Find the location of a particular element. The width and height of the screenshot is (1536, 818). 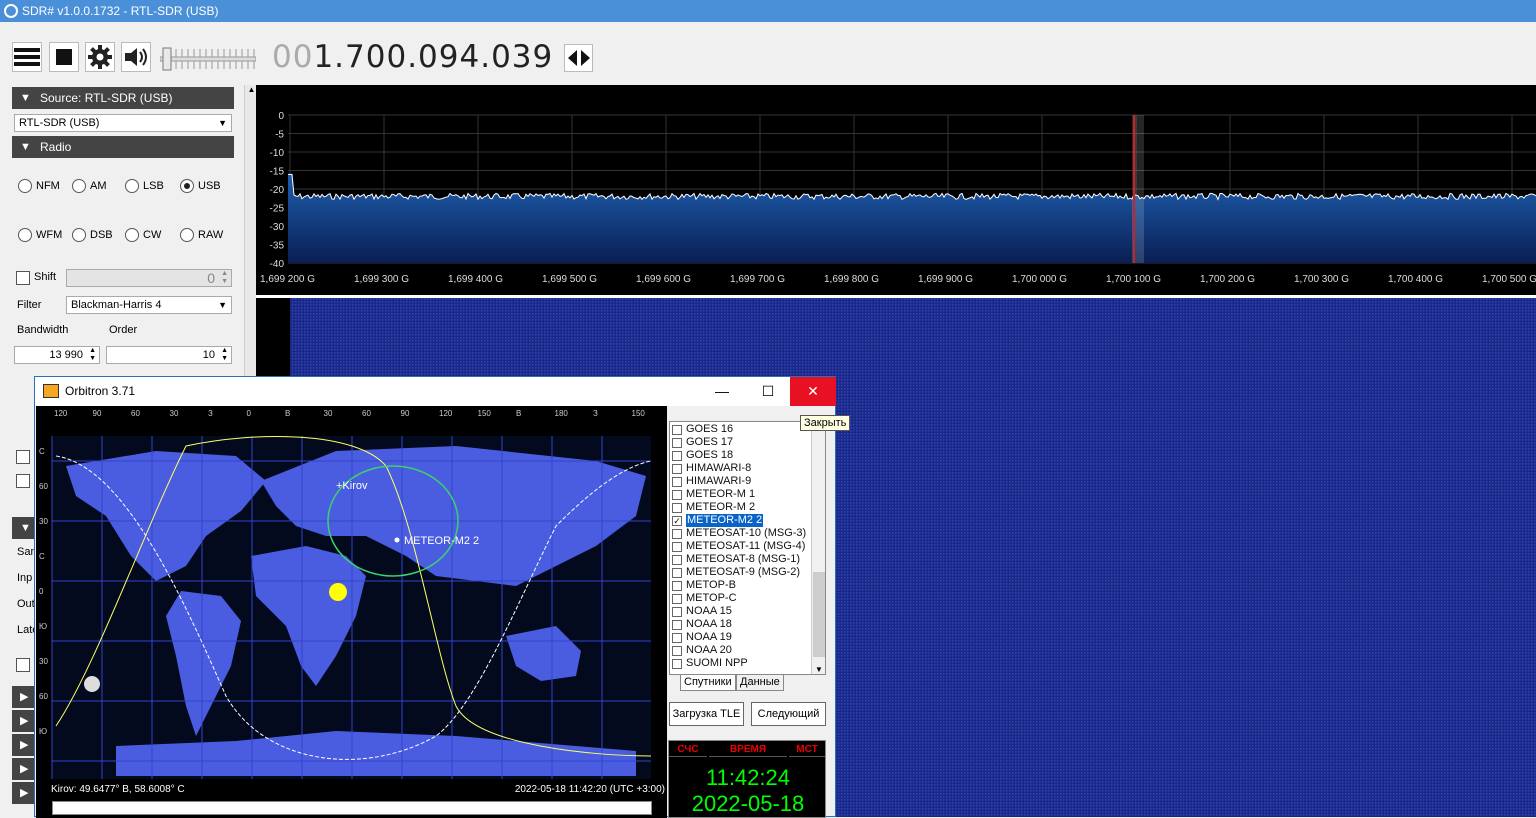

mode-lsb-radio: LSB is located at coordinates (144, 186).